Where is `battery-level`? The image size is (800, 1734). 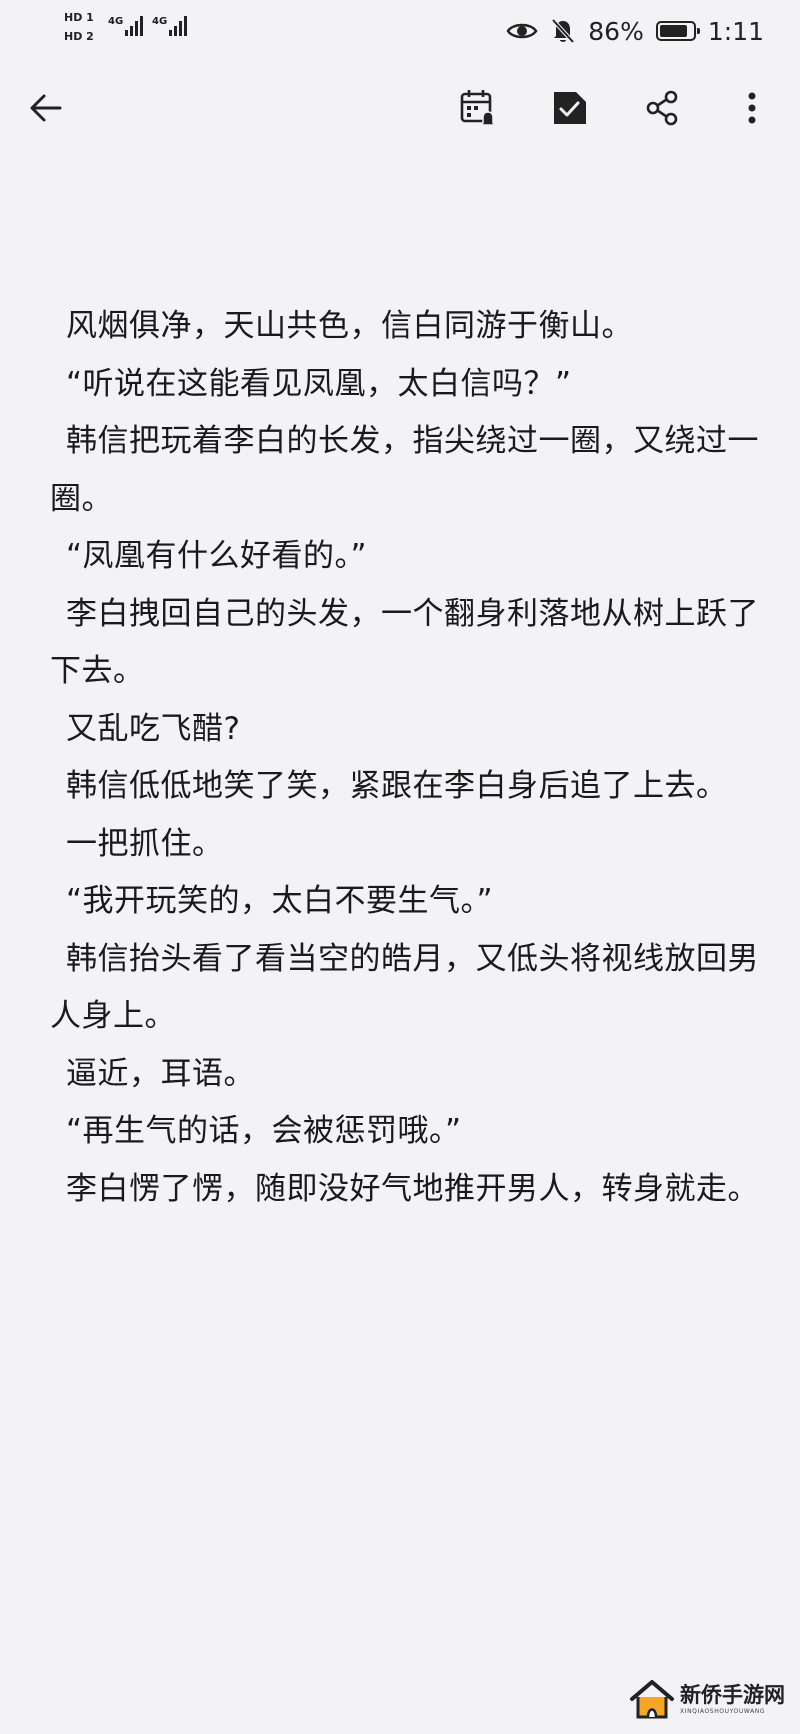 battery-level is located at coordinates (673, 31).